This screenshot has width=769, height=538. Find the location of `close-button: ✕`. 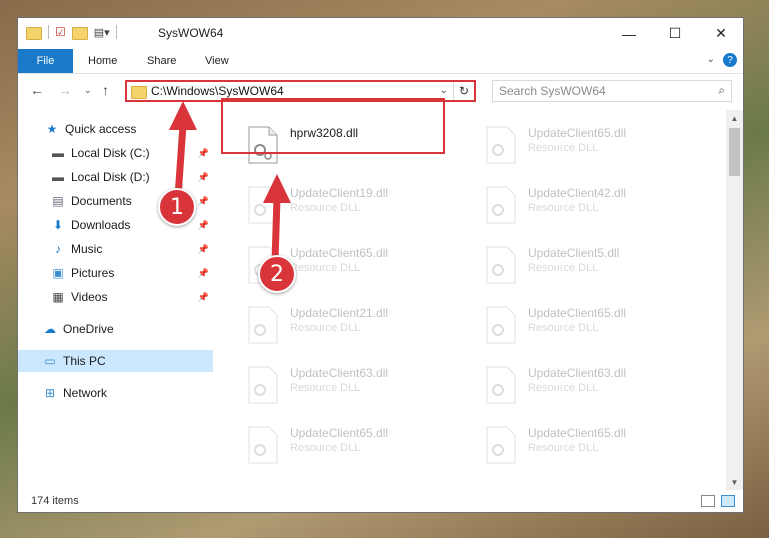

close-button: ✕ is located at coordinates (721, 33).